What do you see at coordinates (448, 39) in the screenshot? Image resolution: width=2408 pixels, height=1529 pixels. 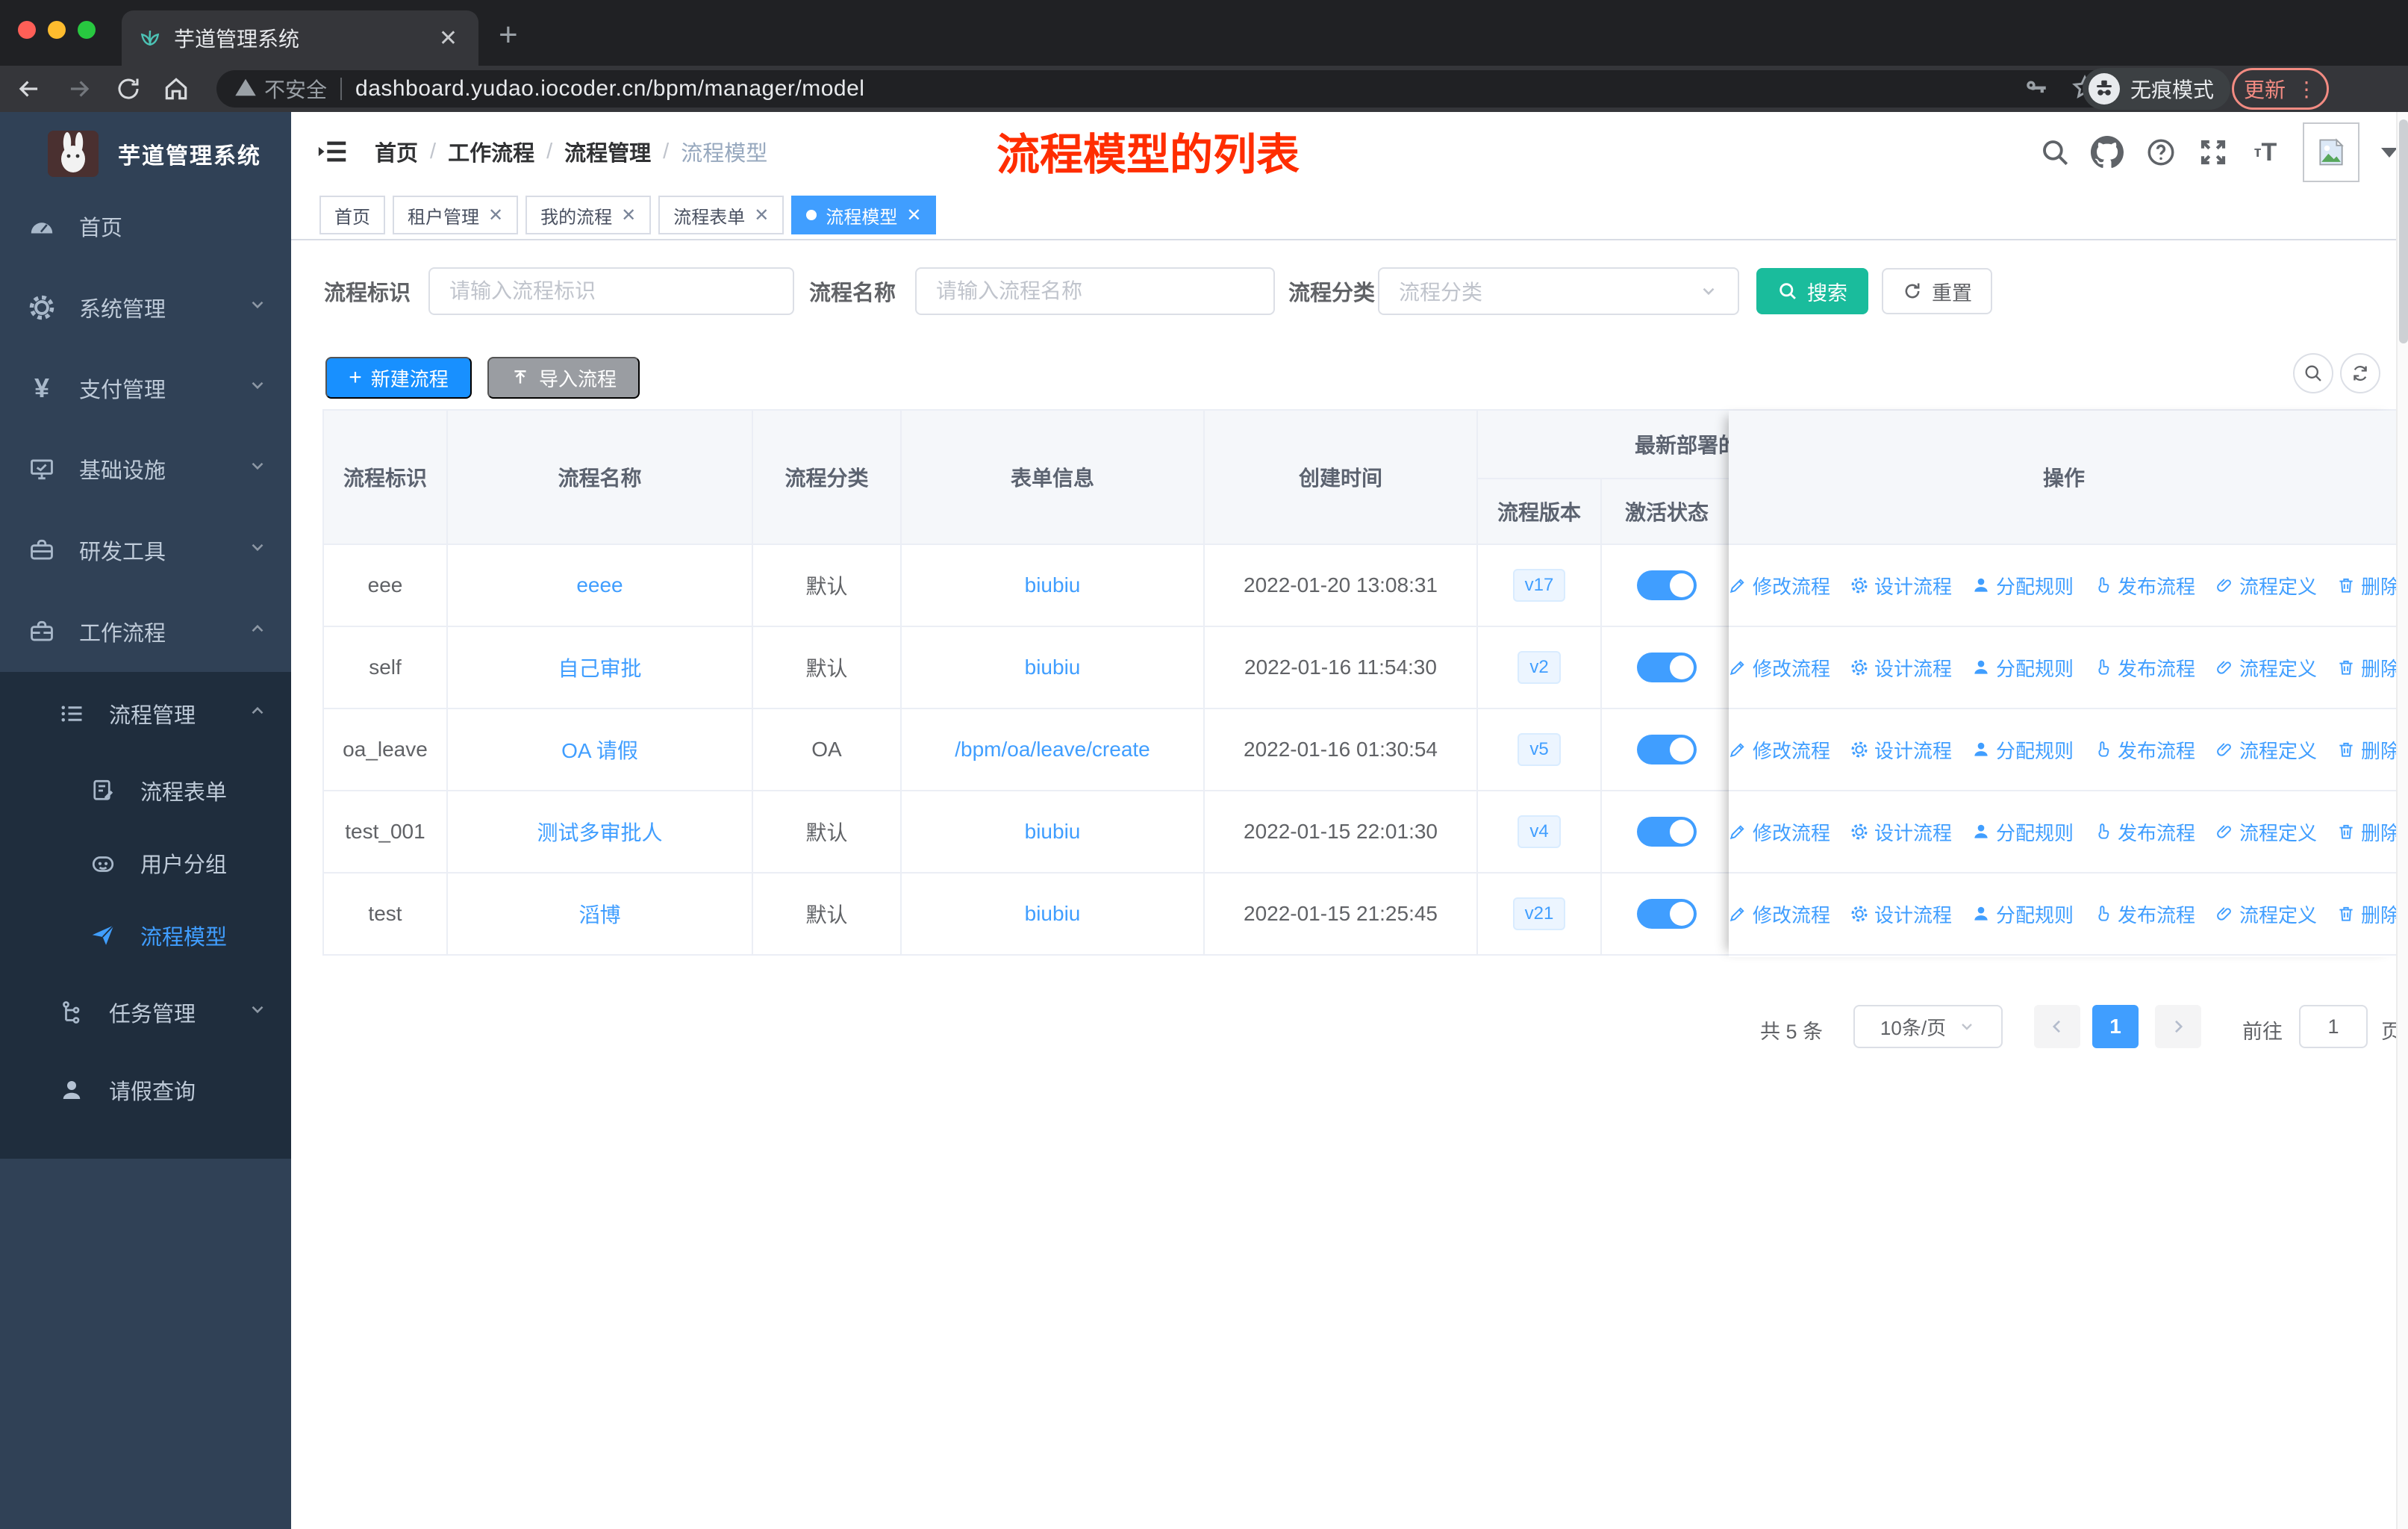 I see `tab-close-icon: ✕` at bounding box center [448, 39].